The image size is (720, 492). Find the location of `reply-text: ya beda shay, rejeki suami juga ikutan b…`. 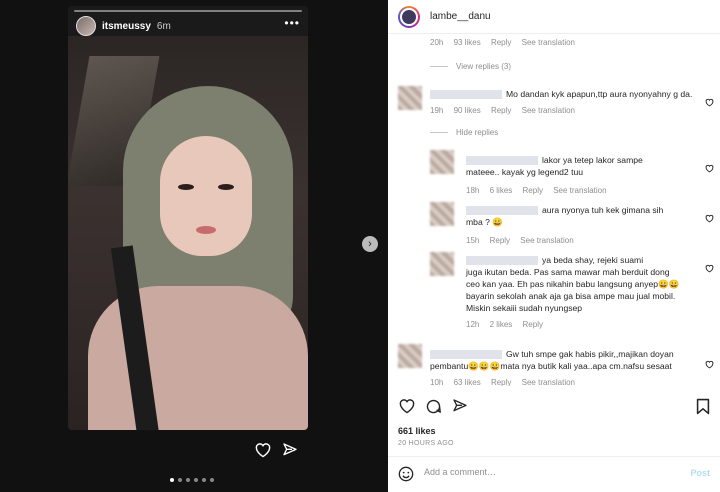

reply-text: ya beda shay, rejeki suami juga ikutan b… is located at coordinates (573, 284).